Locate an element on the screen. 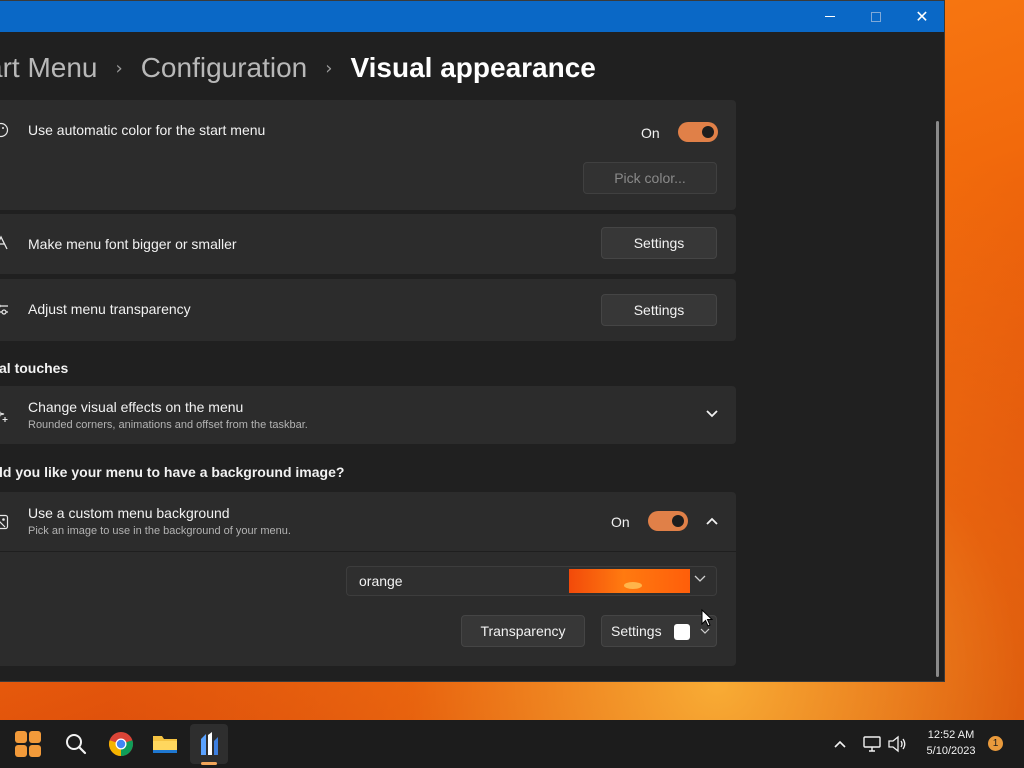 The width and height of the screenshot is (1024, 768). maximize-button is located at coordinates (876, 16).